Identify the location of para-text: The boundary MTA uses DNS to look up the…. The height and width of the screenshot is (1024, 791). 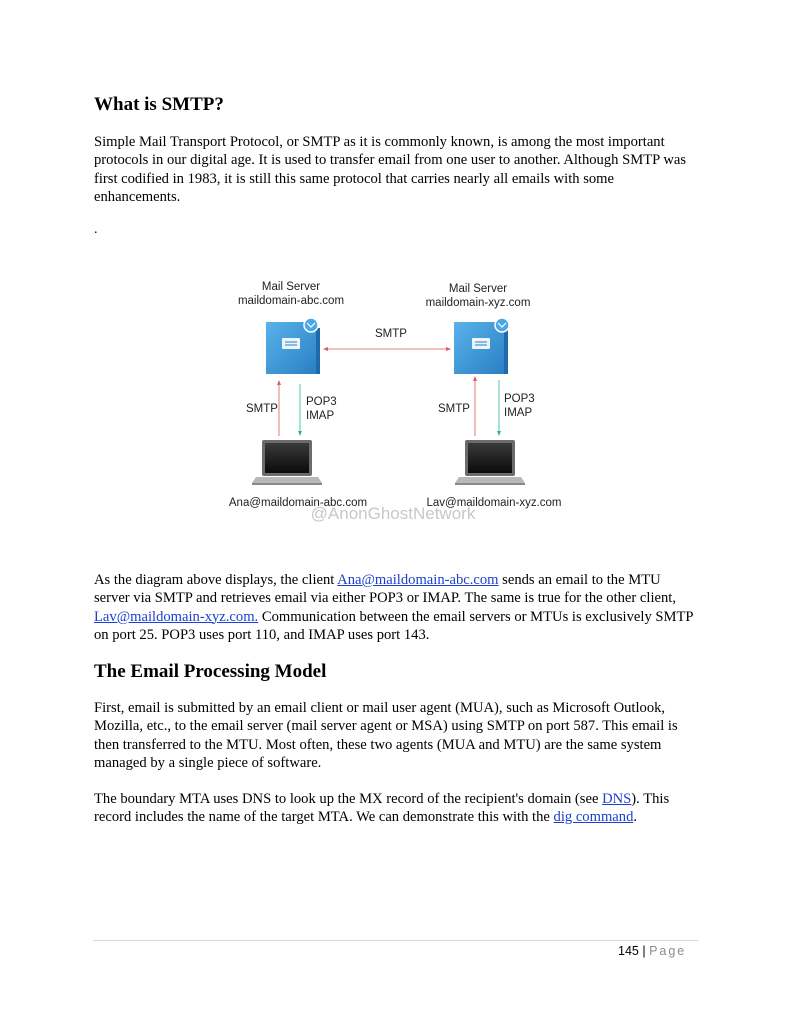
(348, 799).